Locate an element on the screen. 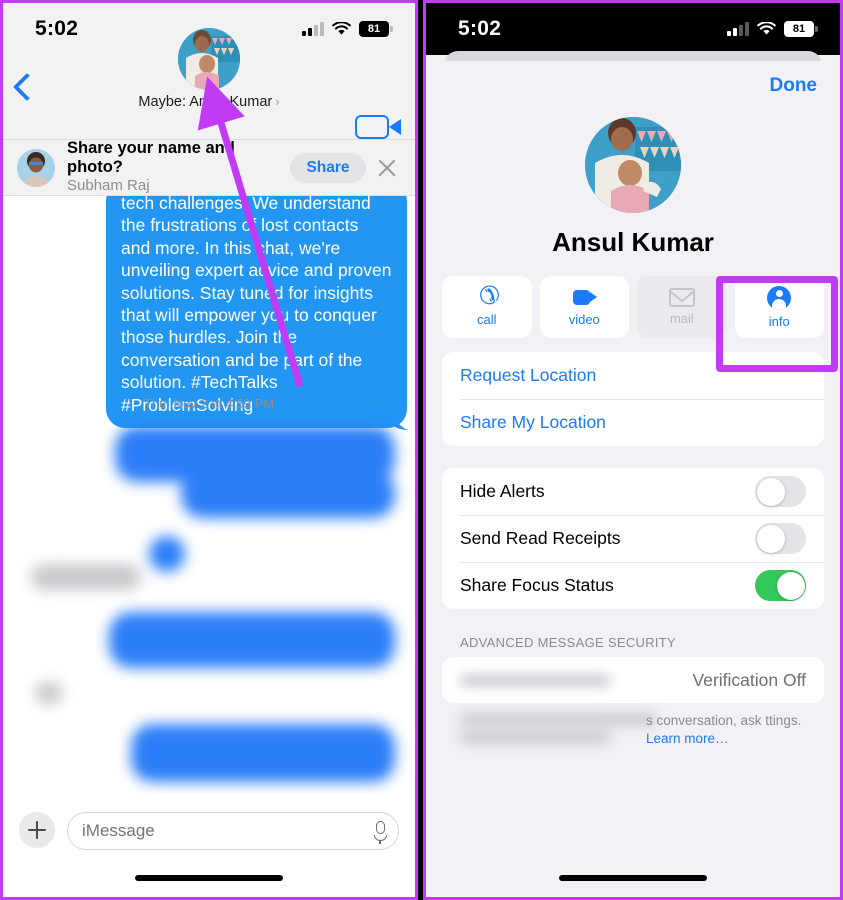 The image size is (843, 900). action-button-call: call is located at coordinates (487, 307).